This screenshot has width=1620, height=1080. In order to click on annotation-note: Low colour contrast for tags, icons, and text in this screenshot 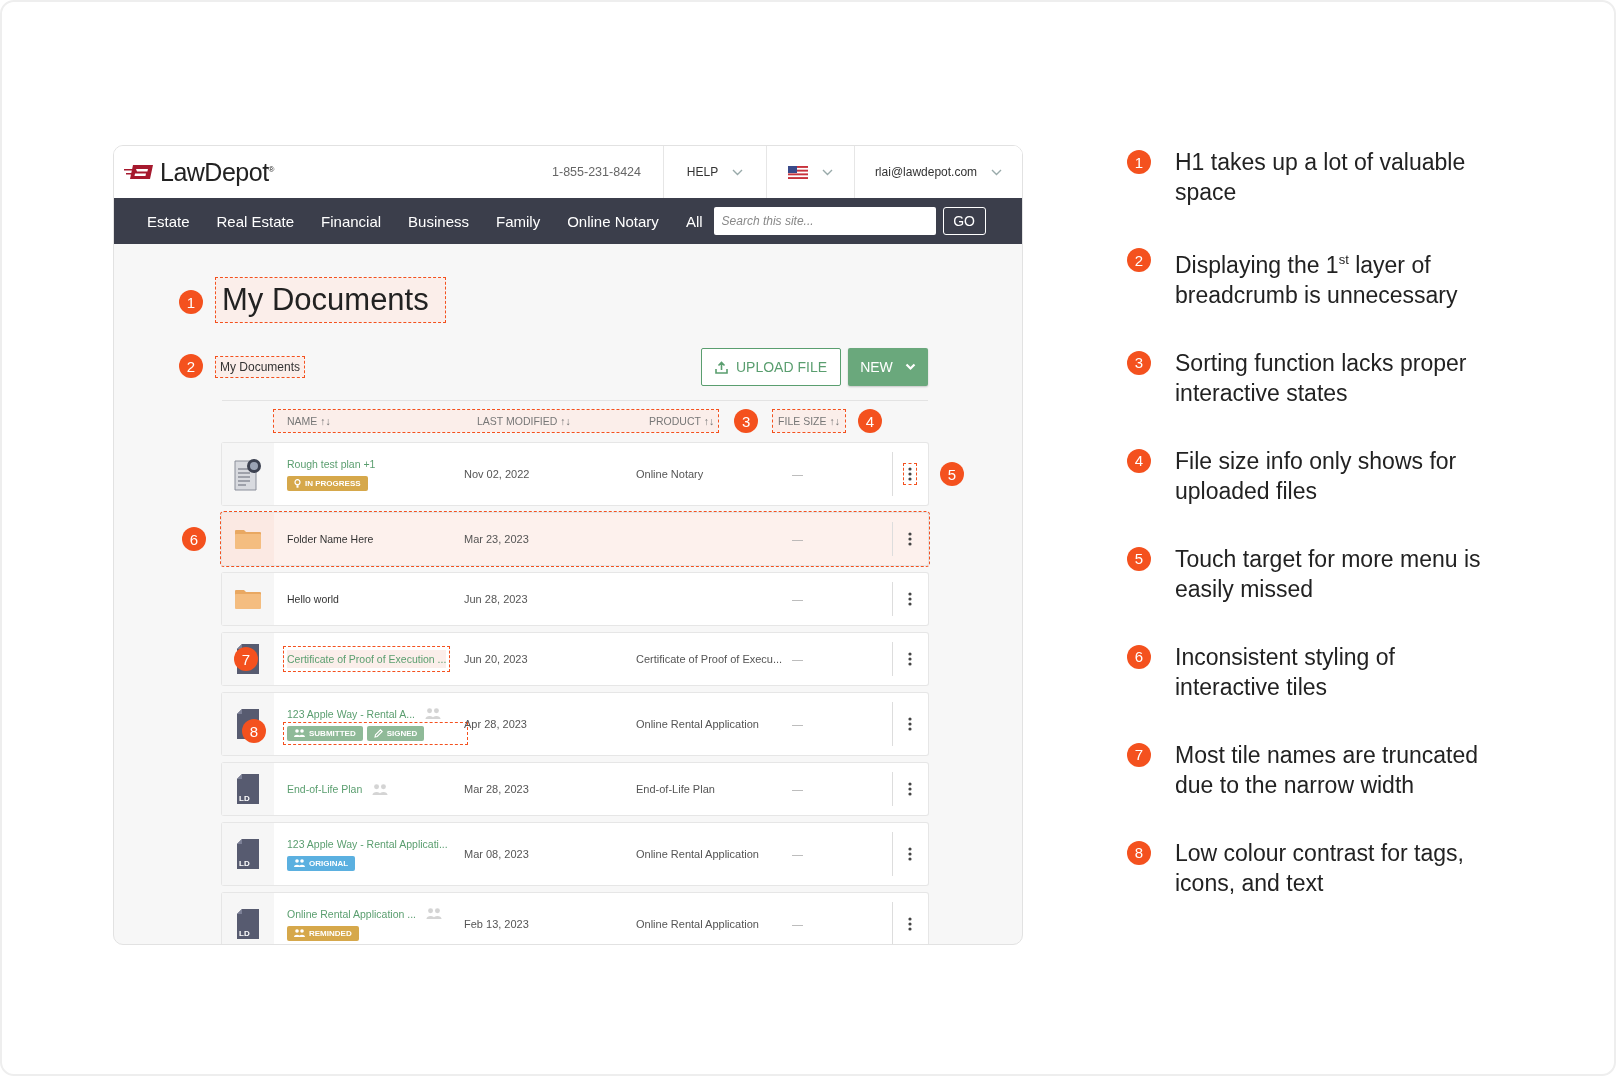, I will do `click(1320, 868)`.